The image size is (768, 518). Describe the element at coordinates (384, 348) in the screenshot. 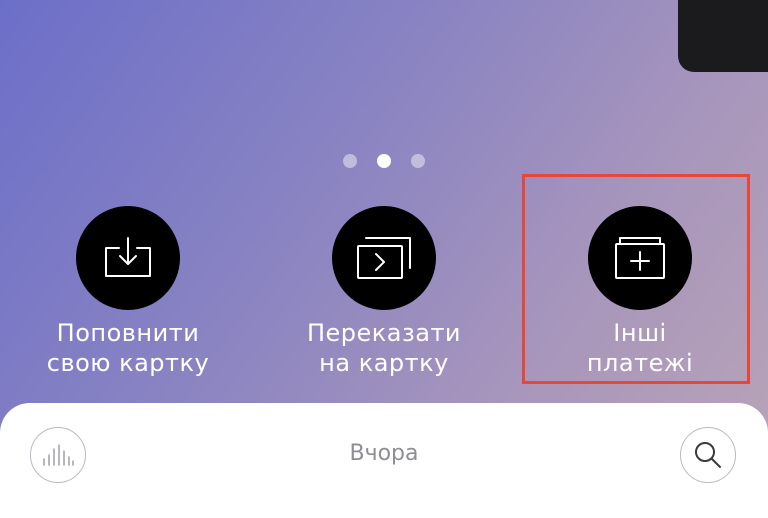

I see `transfer-to-card-label: Переказати на картку` at that location.